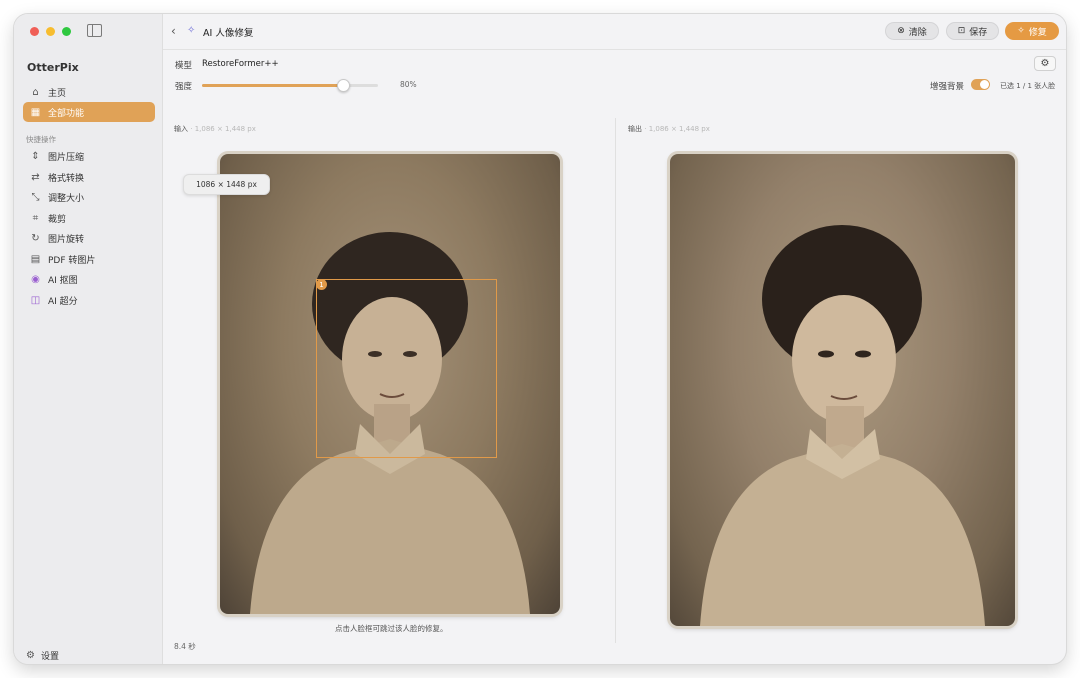  I want to click on strength-slider, so click(290, 85).